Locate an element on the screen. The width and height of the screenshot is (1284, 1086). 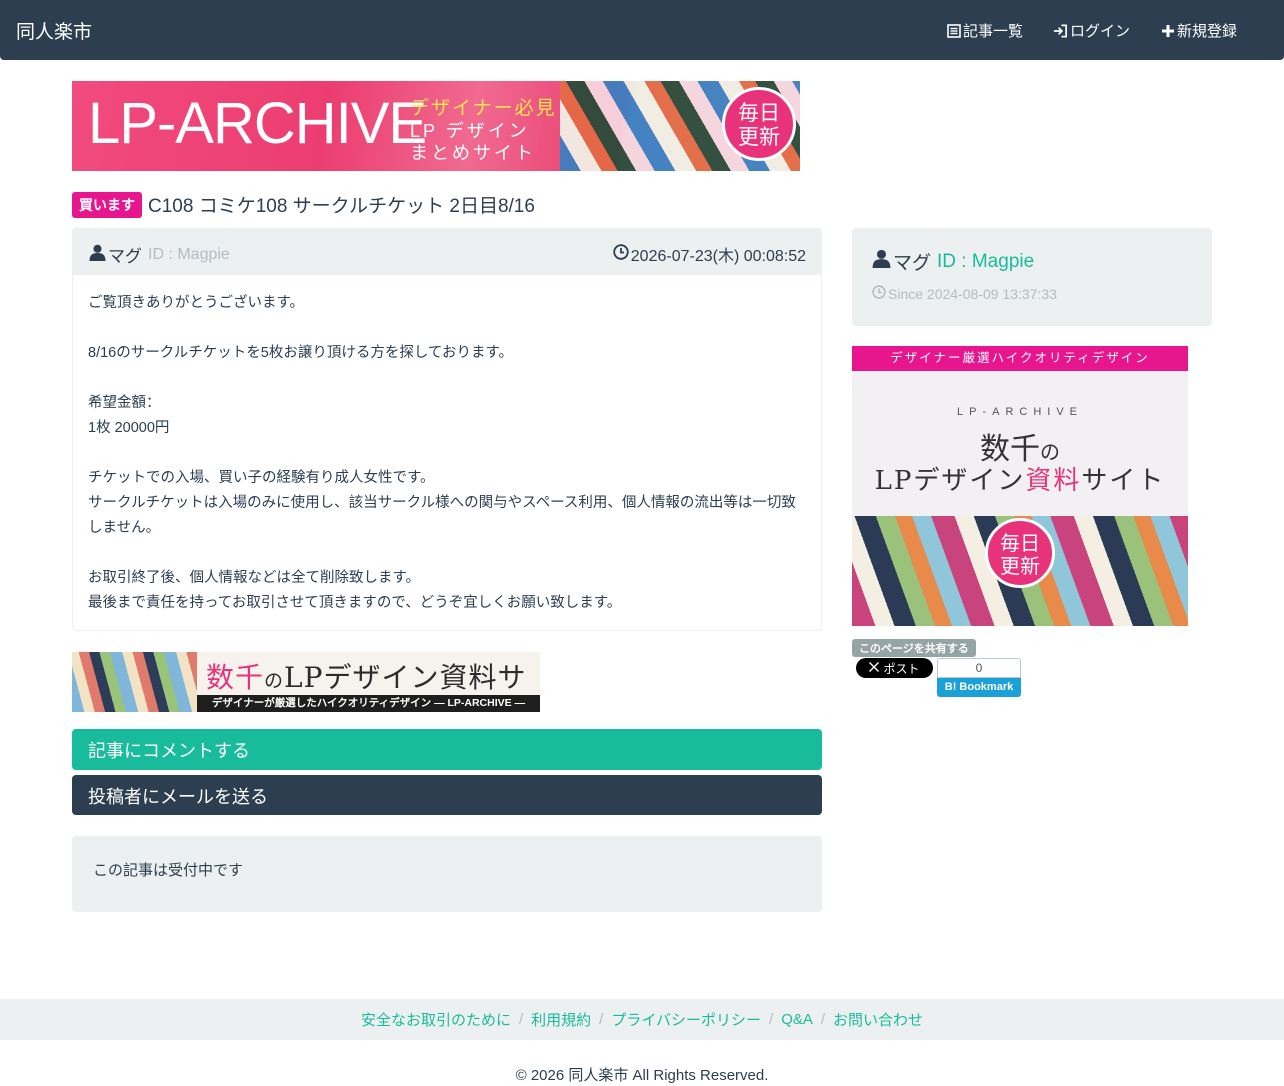
sidebar-ad-big2b: 資料 is located at coordinates (1053, 481).